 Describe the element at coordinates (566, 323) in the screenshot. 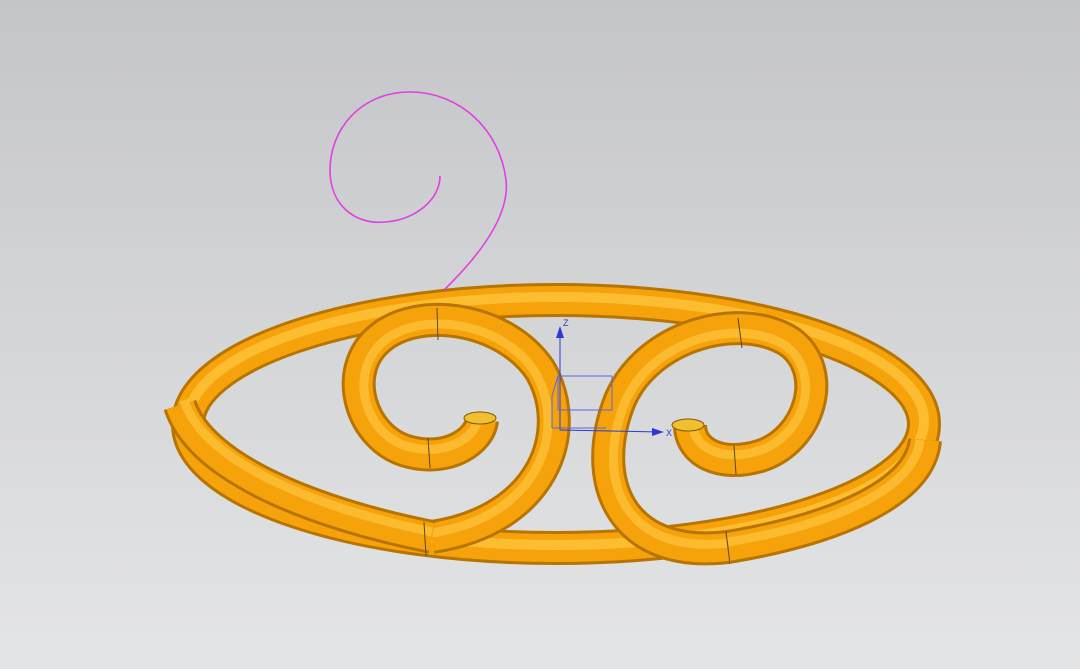

I see `z-axis-label: Z` at that location.